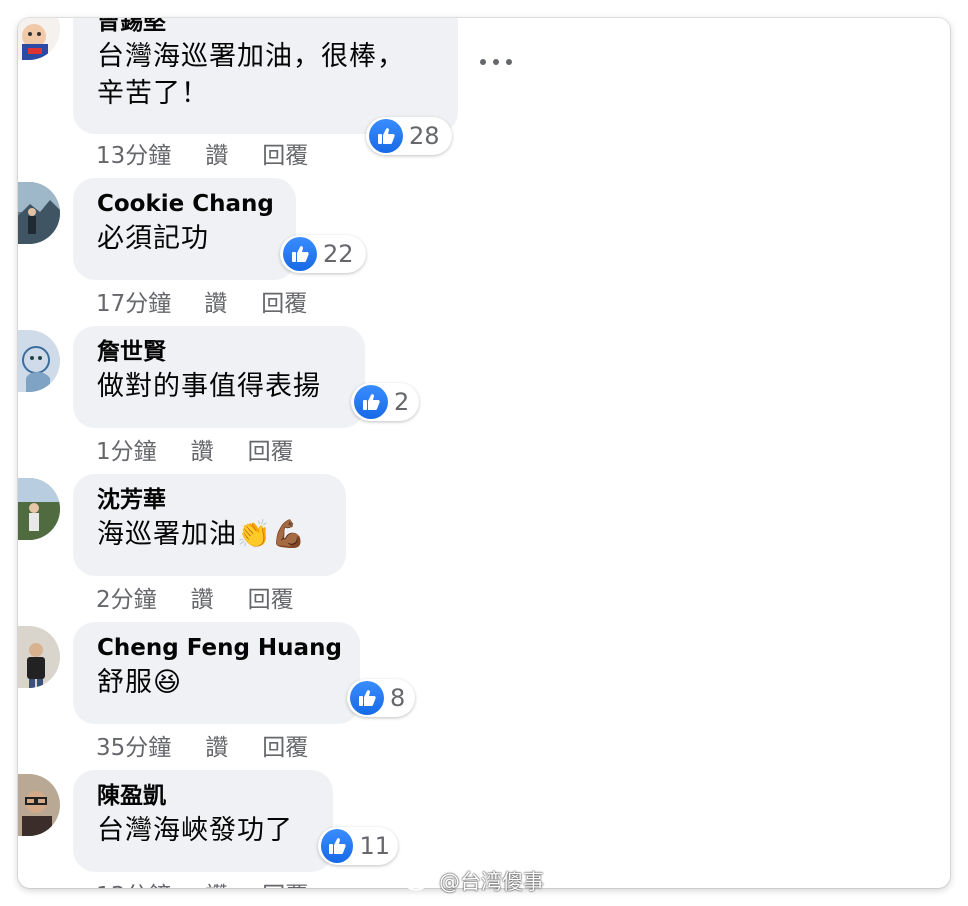  Describe the element at coordinates (133, 301) in the screenshot. I see `comment-timestamp: 17分鐘` at that location.